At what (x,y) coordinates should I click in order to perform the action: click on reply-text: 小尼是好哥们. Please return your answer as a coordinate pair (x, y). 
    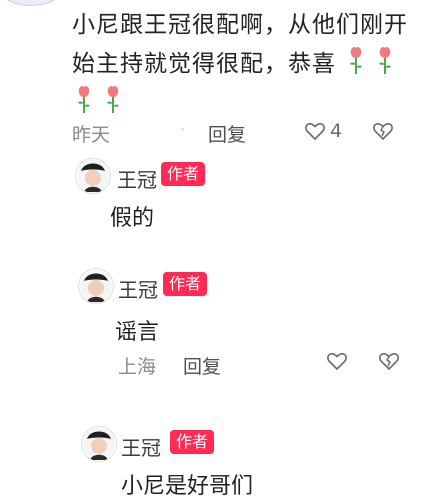
    Looking at the image, I should click on (187, 486).